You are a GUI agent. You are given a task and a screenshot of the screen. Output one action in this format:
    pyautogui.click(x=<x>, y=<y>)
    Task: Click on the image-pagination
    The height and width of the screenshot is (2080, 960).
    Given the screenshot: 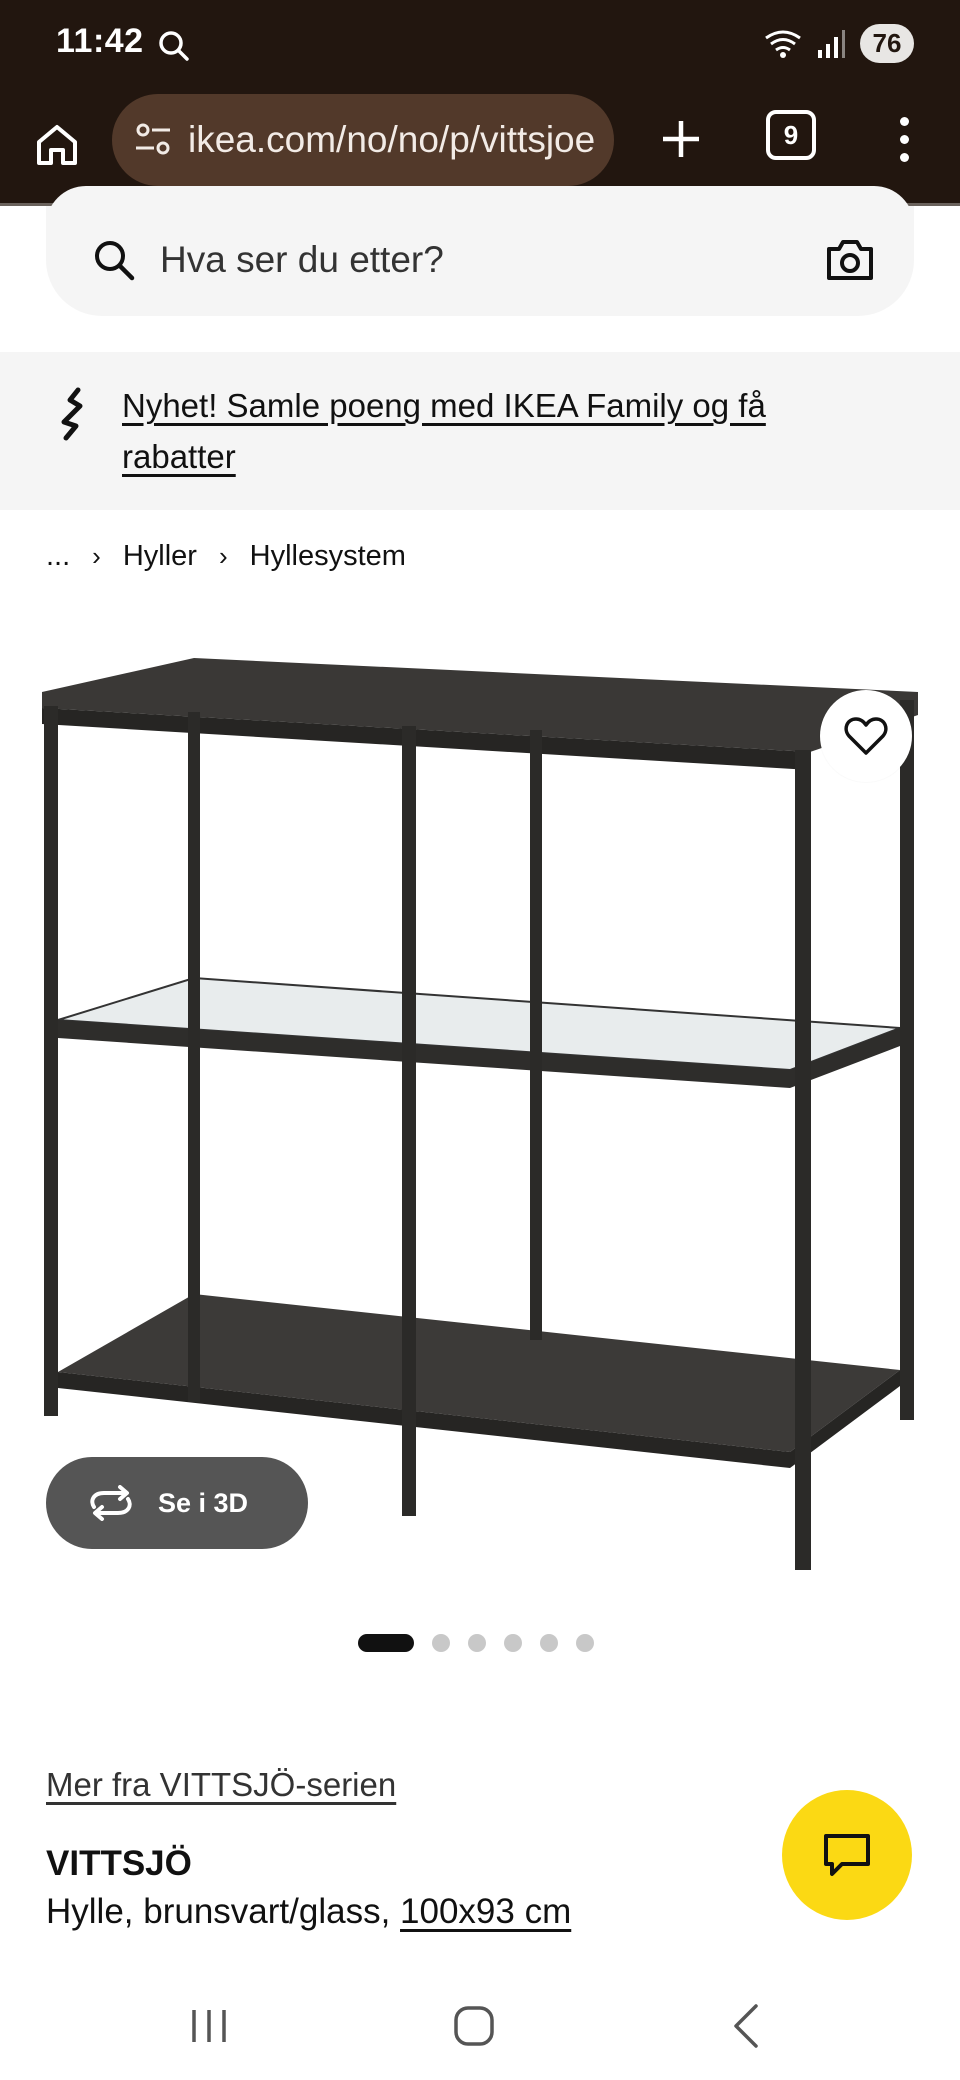 What is the action you would take?
    pyautogui.click(x=476, y=1643)
    